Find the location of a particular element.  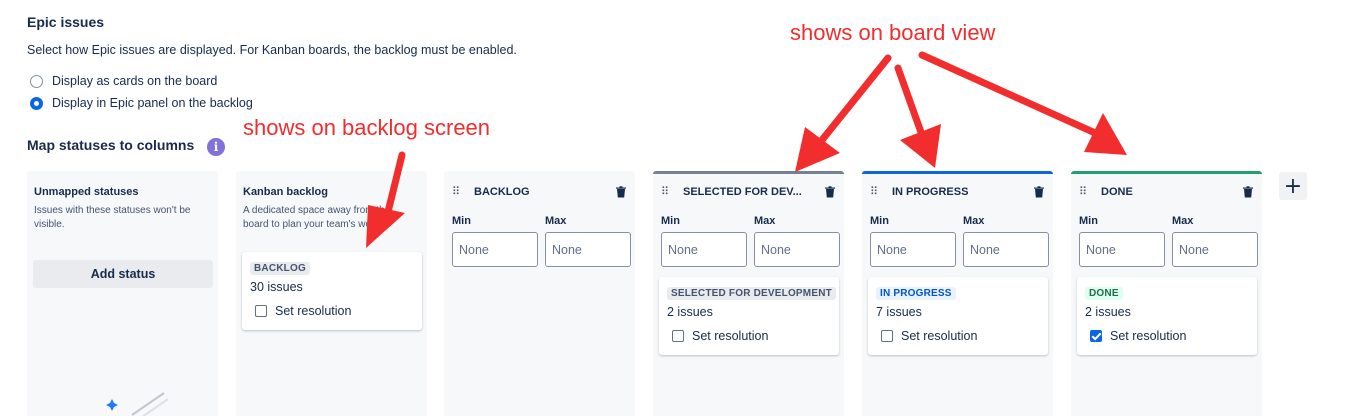

epic-issues-heading: Epic issues is located at coordinates (66, 22).